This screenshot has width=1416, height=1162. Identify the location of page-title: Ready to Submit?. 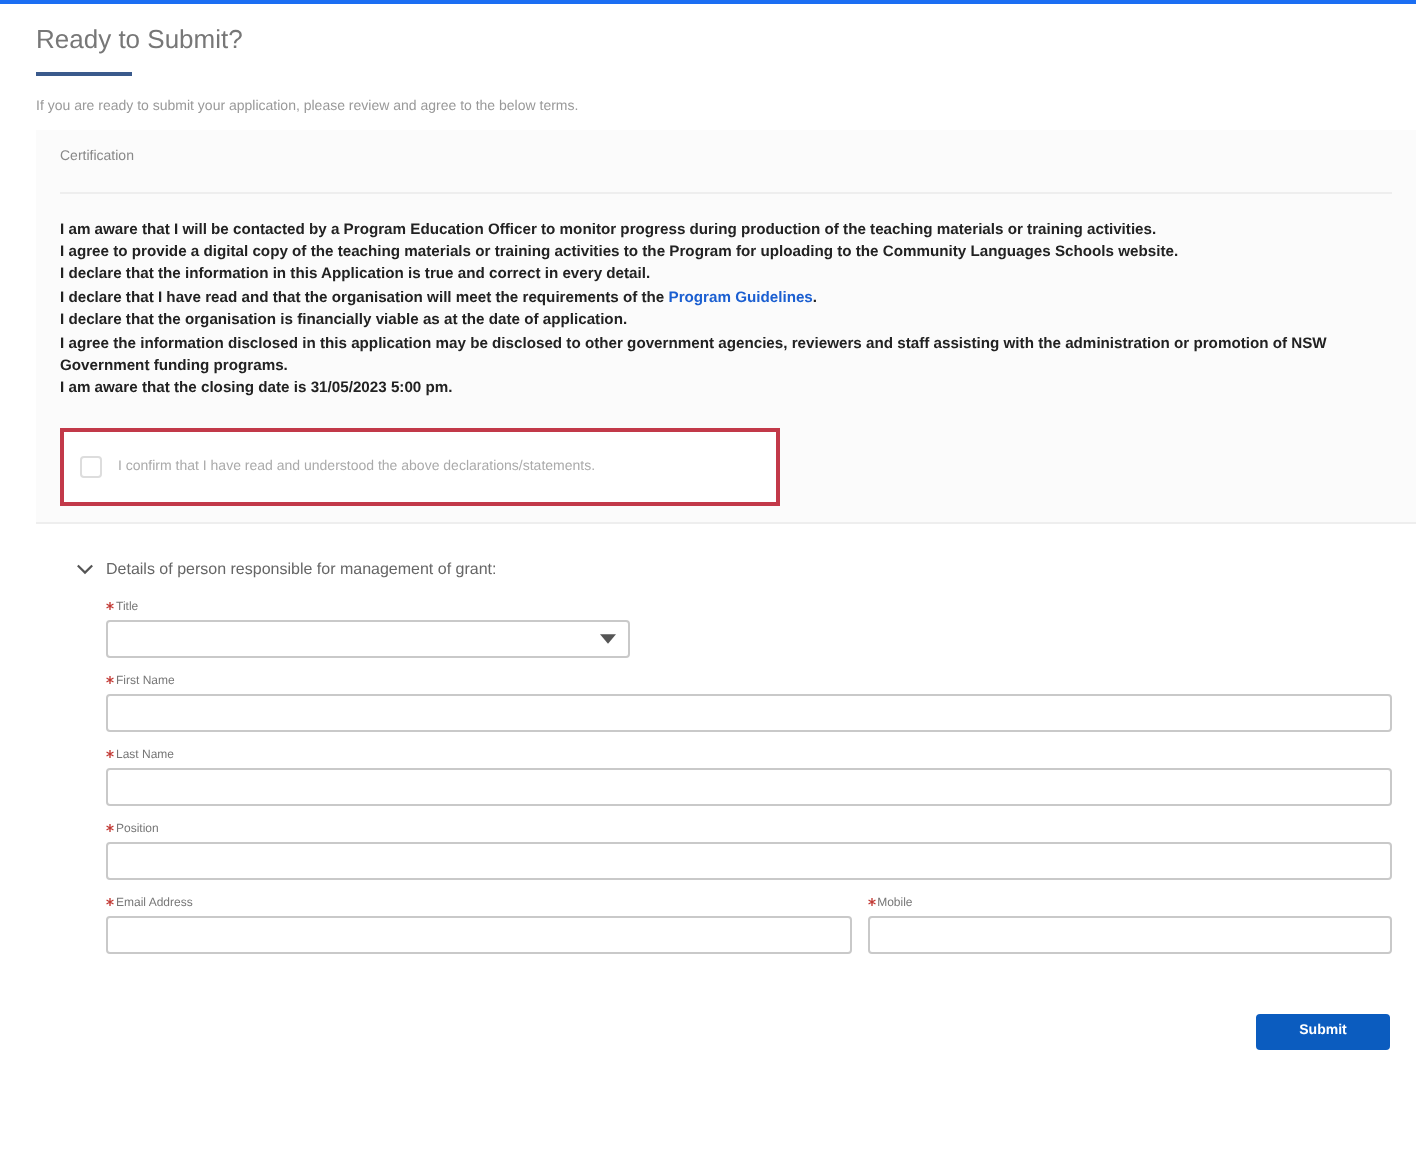
(140, 40).